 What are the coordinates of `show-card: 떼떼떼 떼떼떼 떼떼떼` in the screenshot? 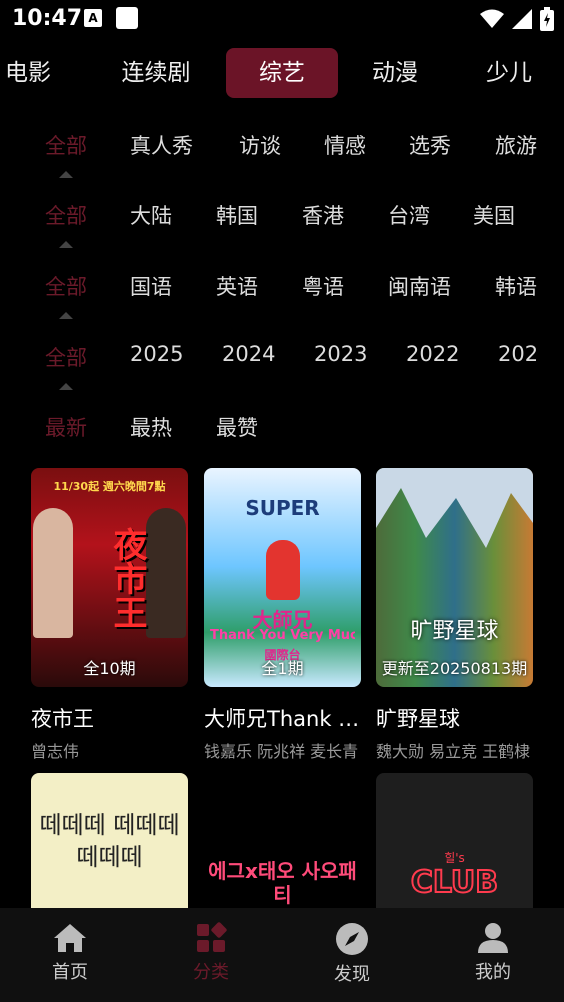 It's located at (109, 840).